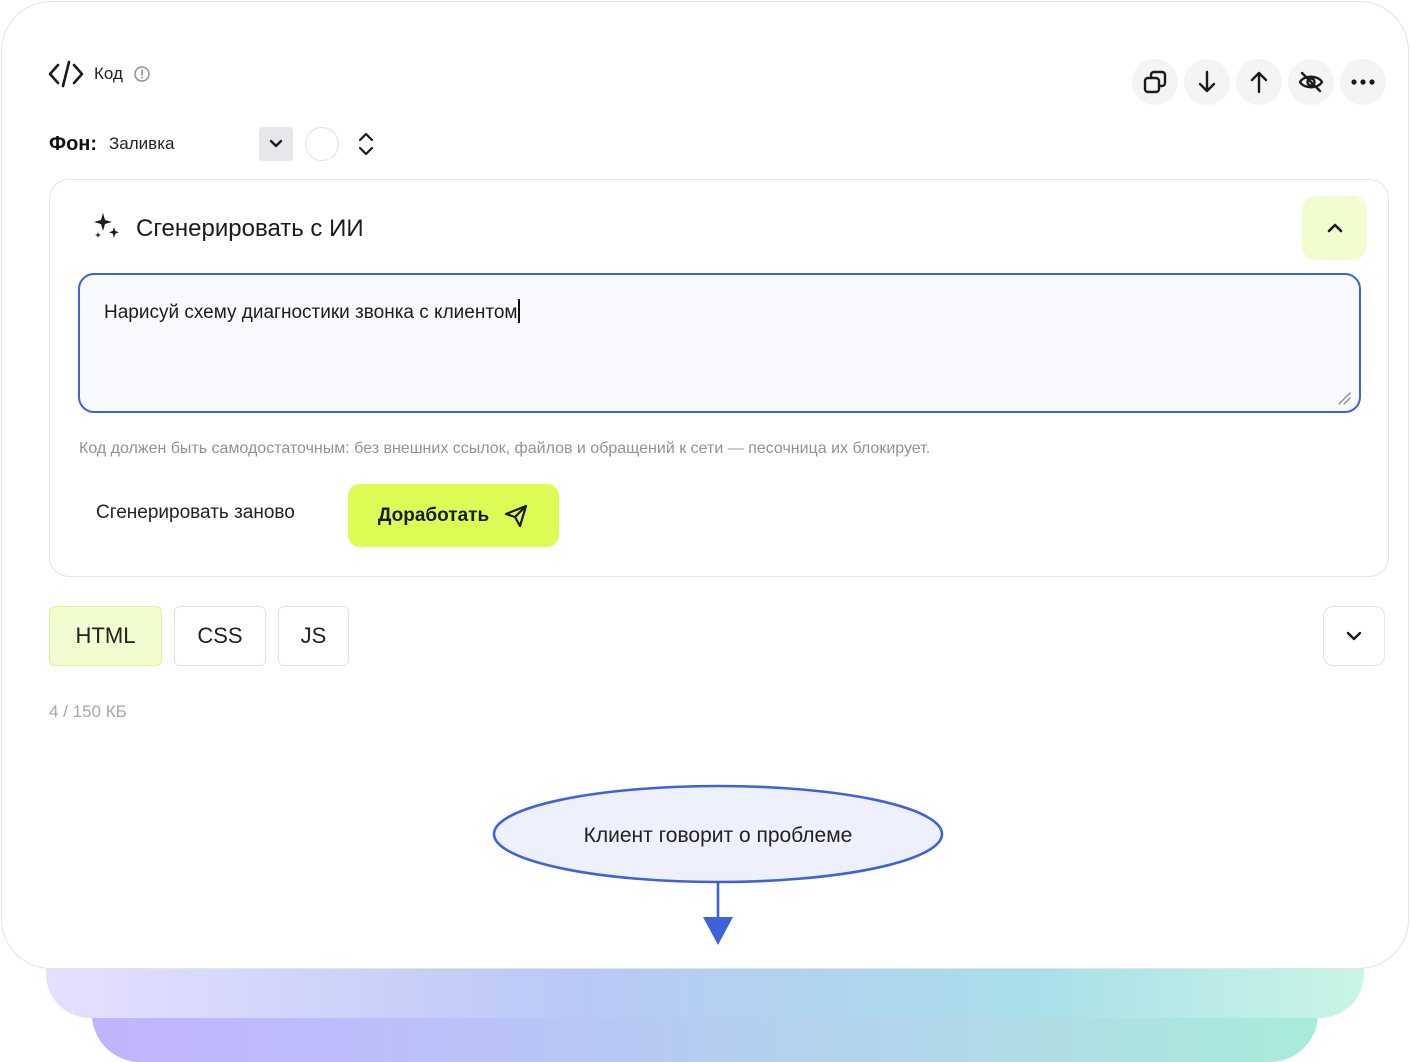 Image resolution: width=1410 pixels, height=1062 pixels. I want to click on hide-button, so click(1311, 82).